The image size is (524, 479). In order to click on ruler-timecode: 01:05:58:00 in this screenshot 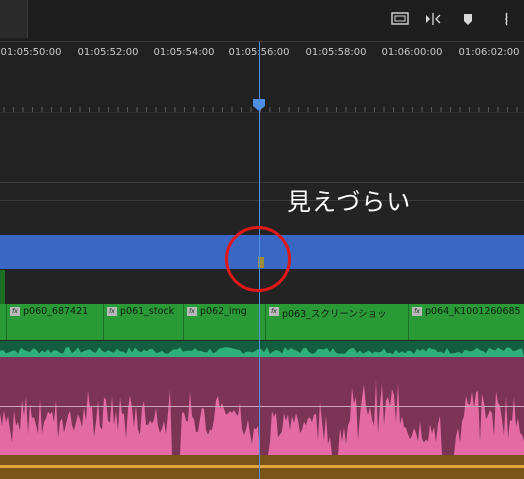, I will do `click(336, 52)`.